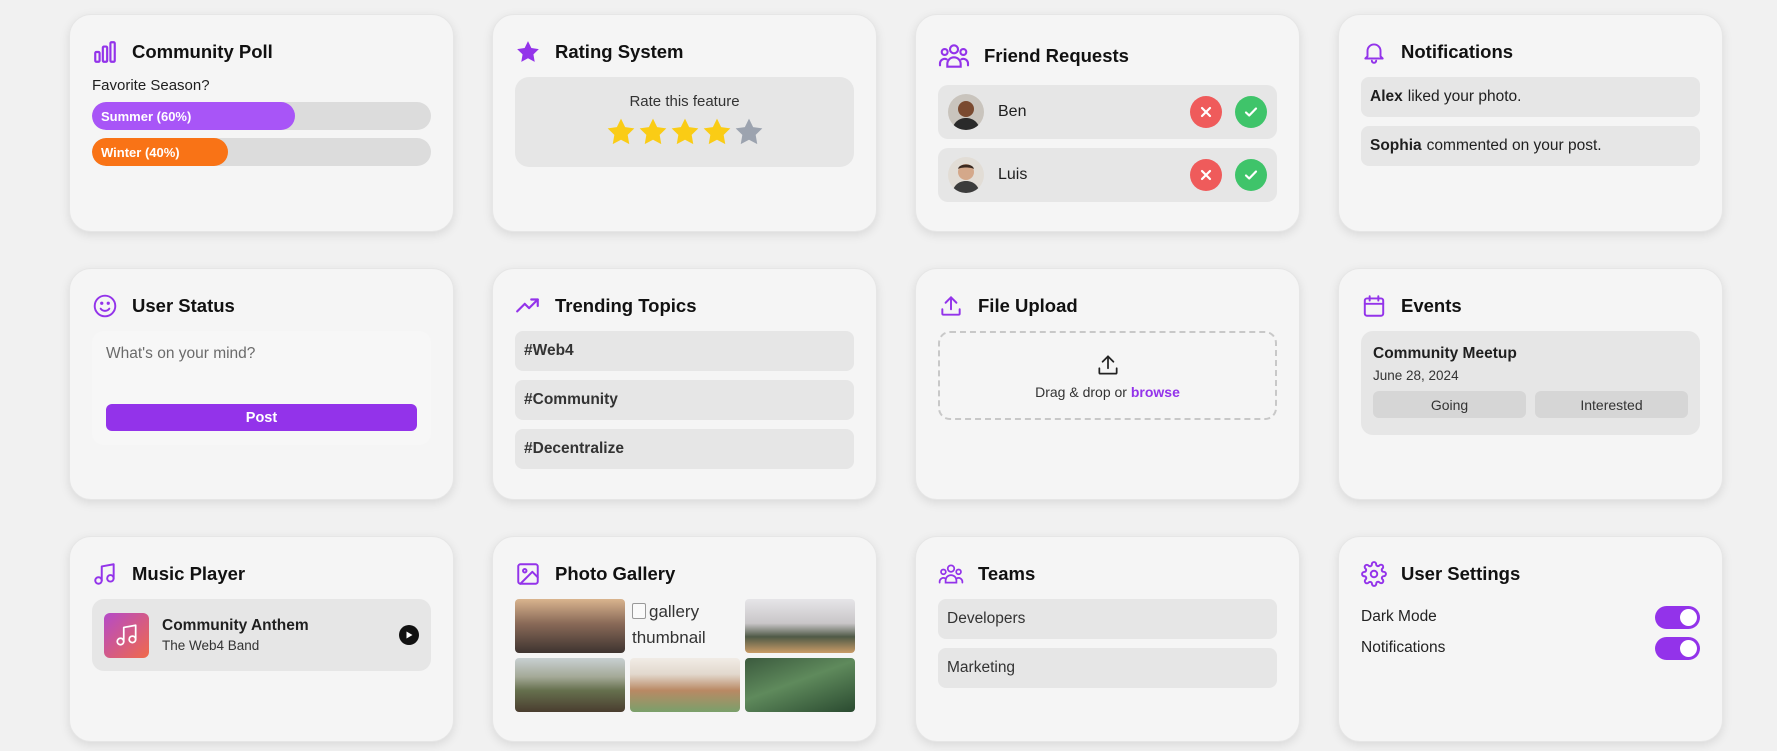  Describe the element at coordinates (1530, 617) in the screenshot. I see `setting-dark-mode: Dark Mode` at that location.